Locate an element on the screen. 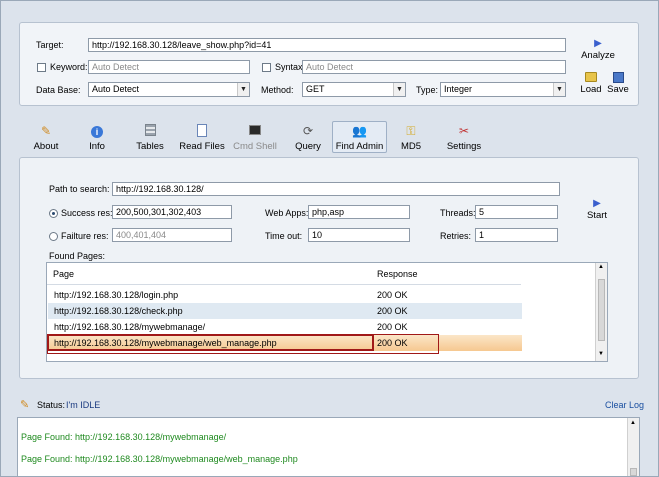 Image resolution: width=659 pixels, height=477 pixels. webapps-label: Web Apps: is located at coordinates (287, 213).